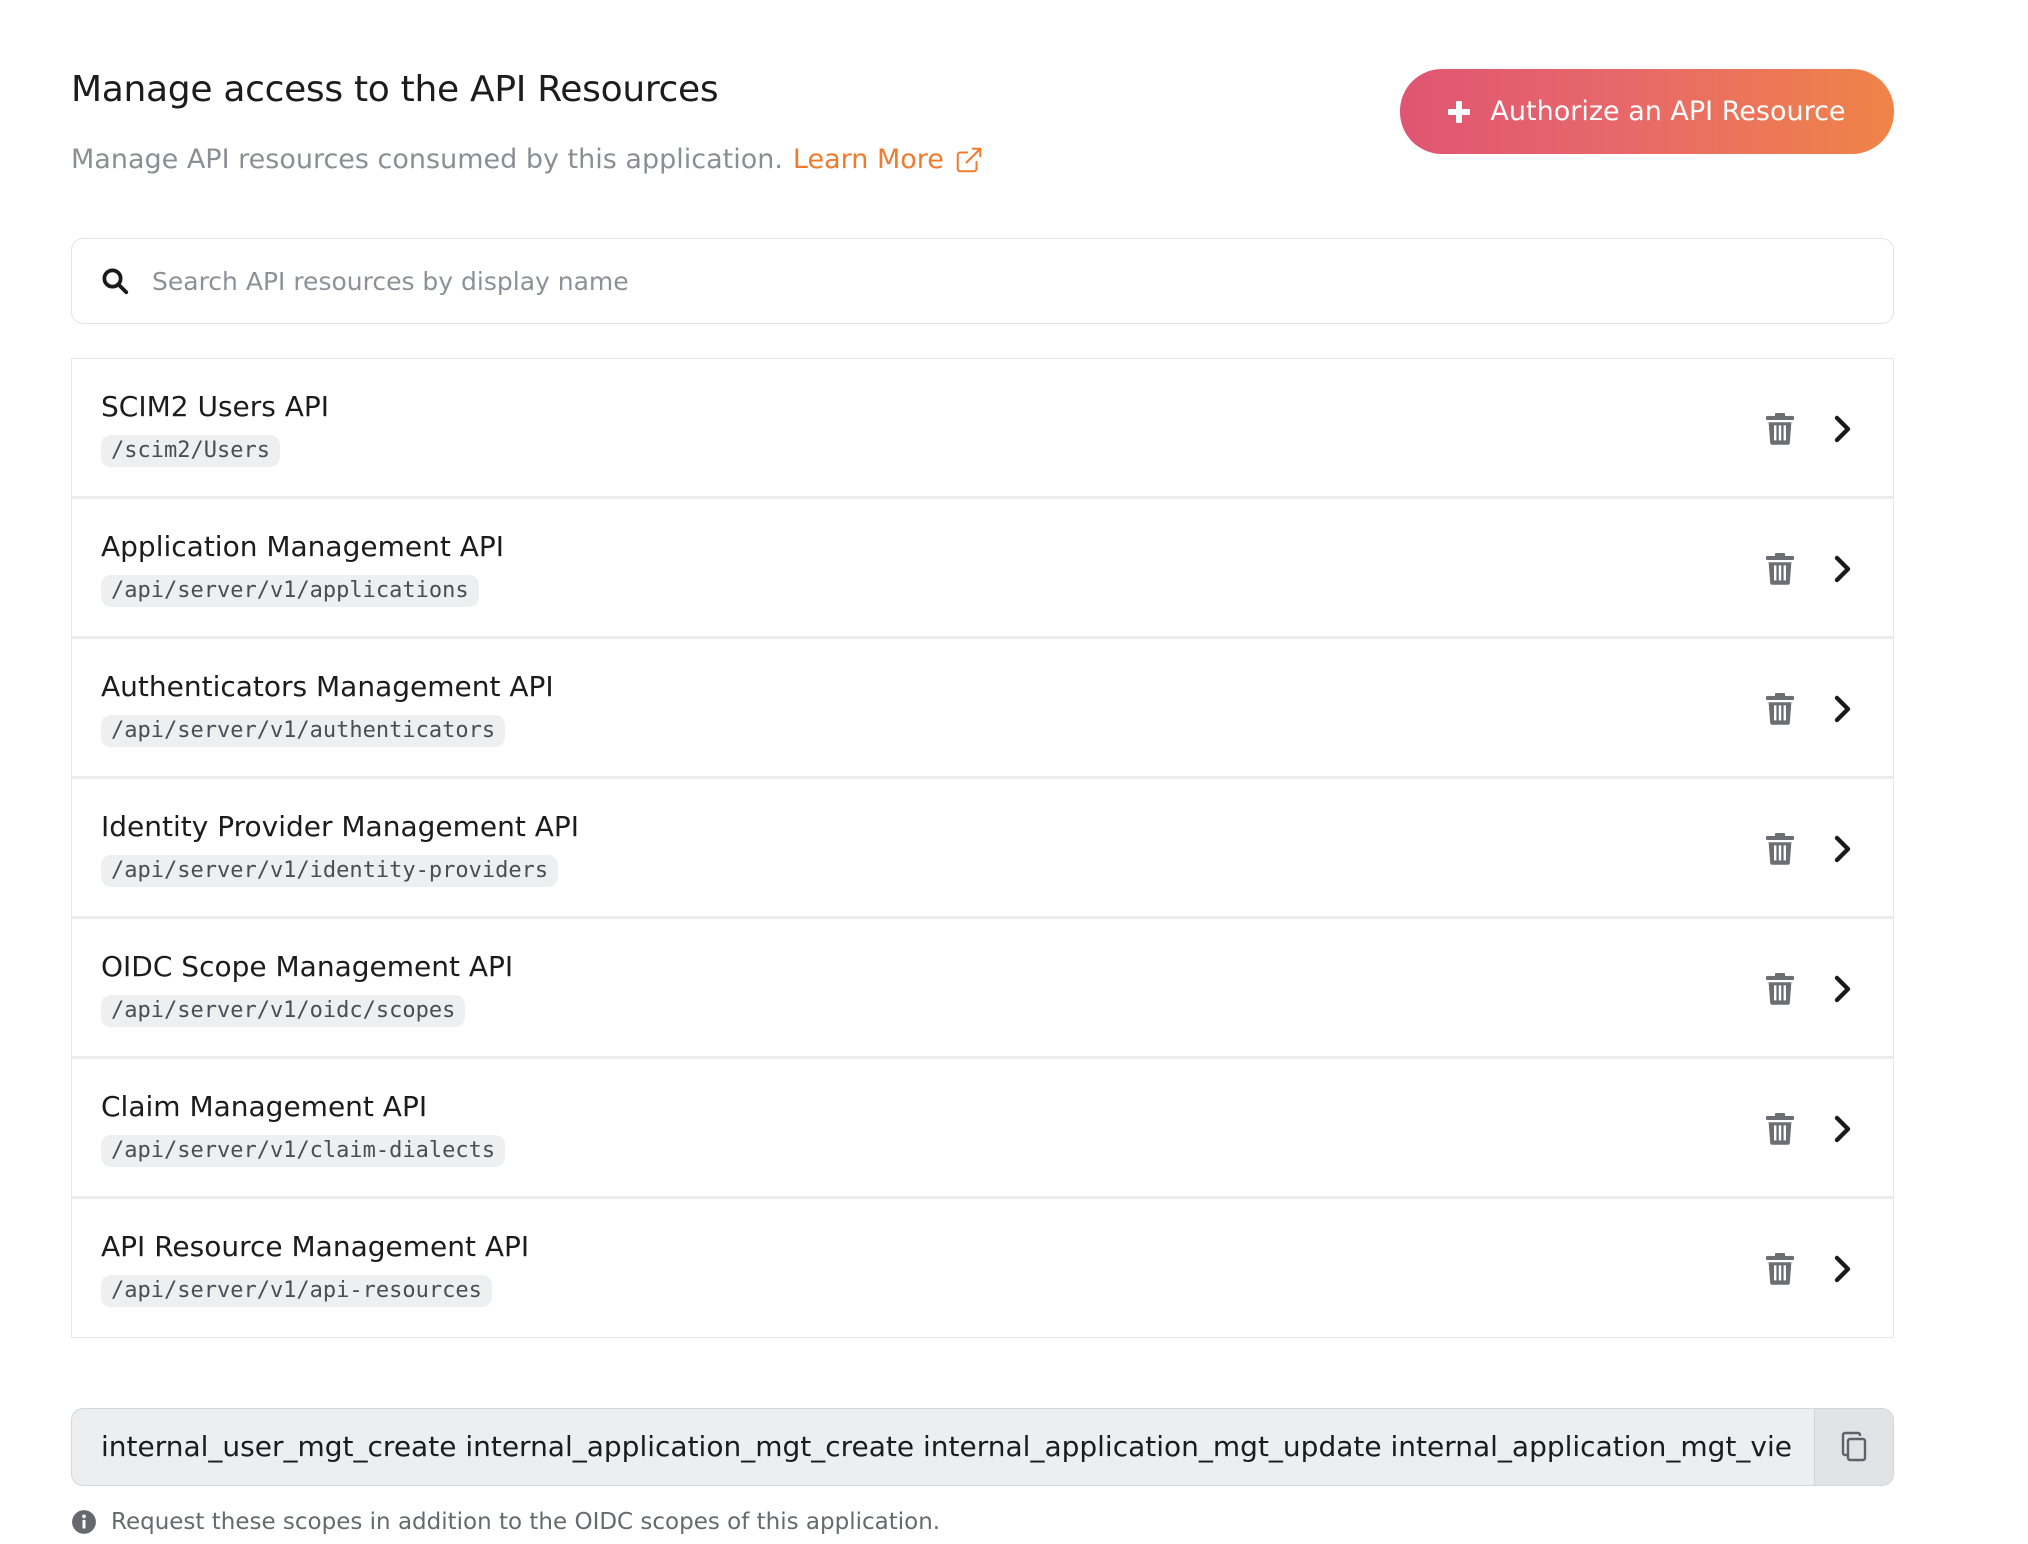 This screenshot has height=1544, width=2028. I want to click on copy-icon, so click(1854, 1446).